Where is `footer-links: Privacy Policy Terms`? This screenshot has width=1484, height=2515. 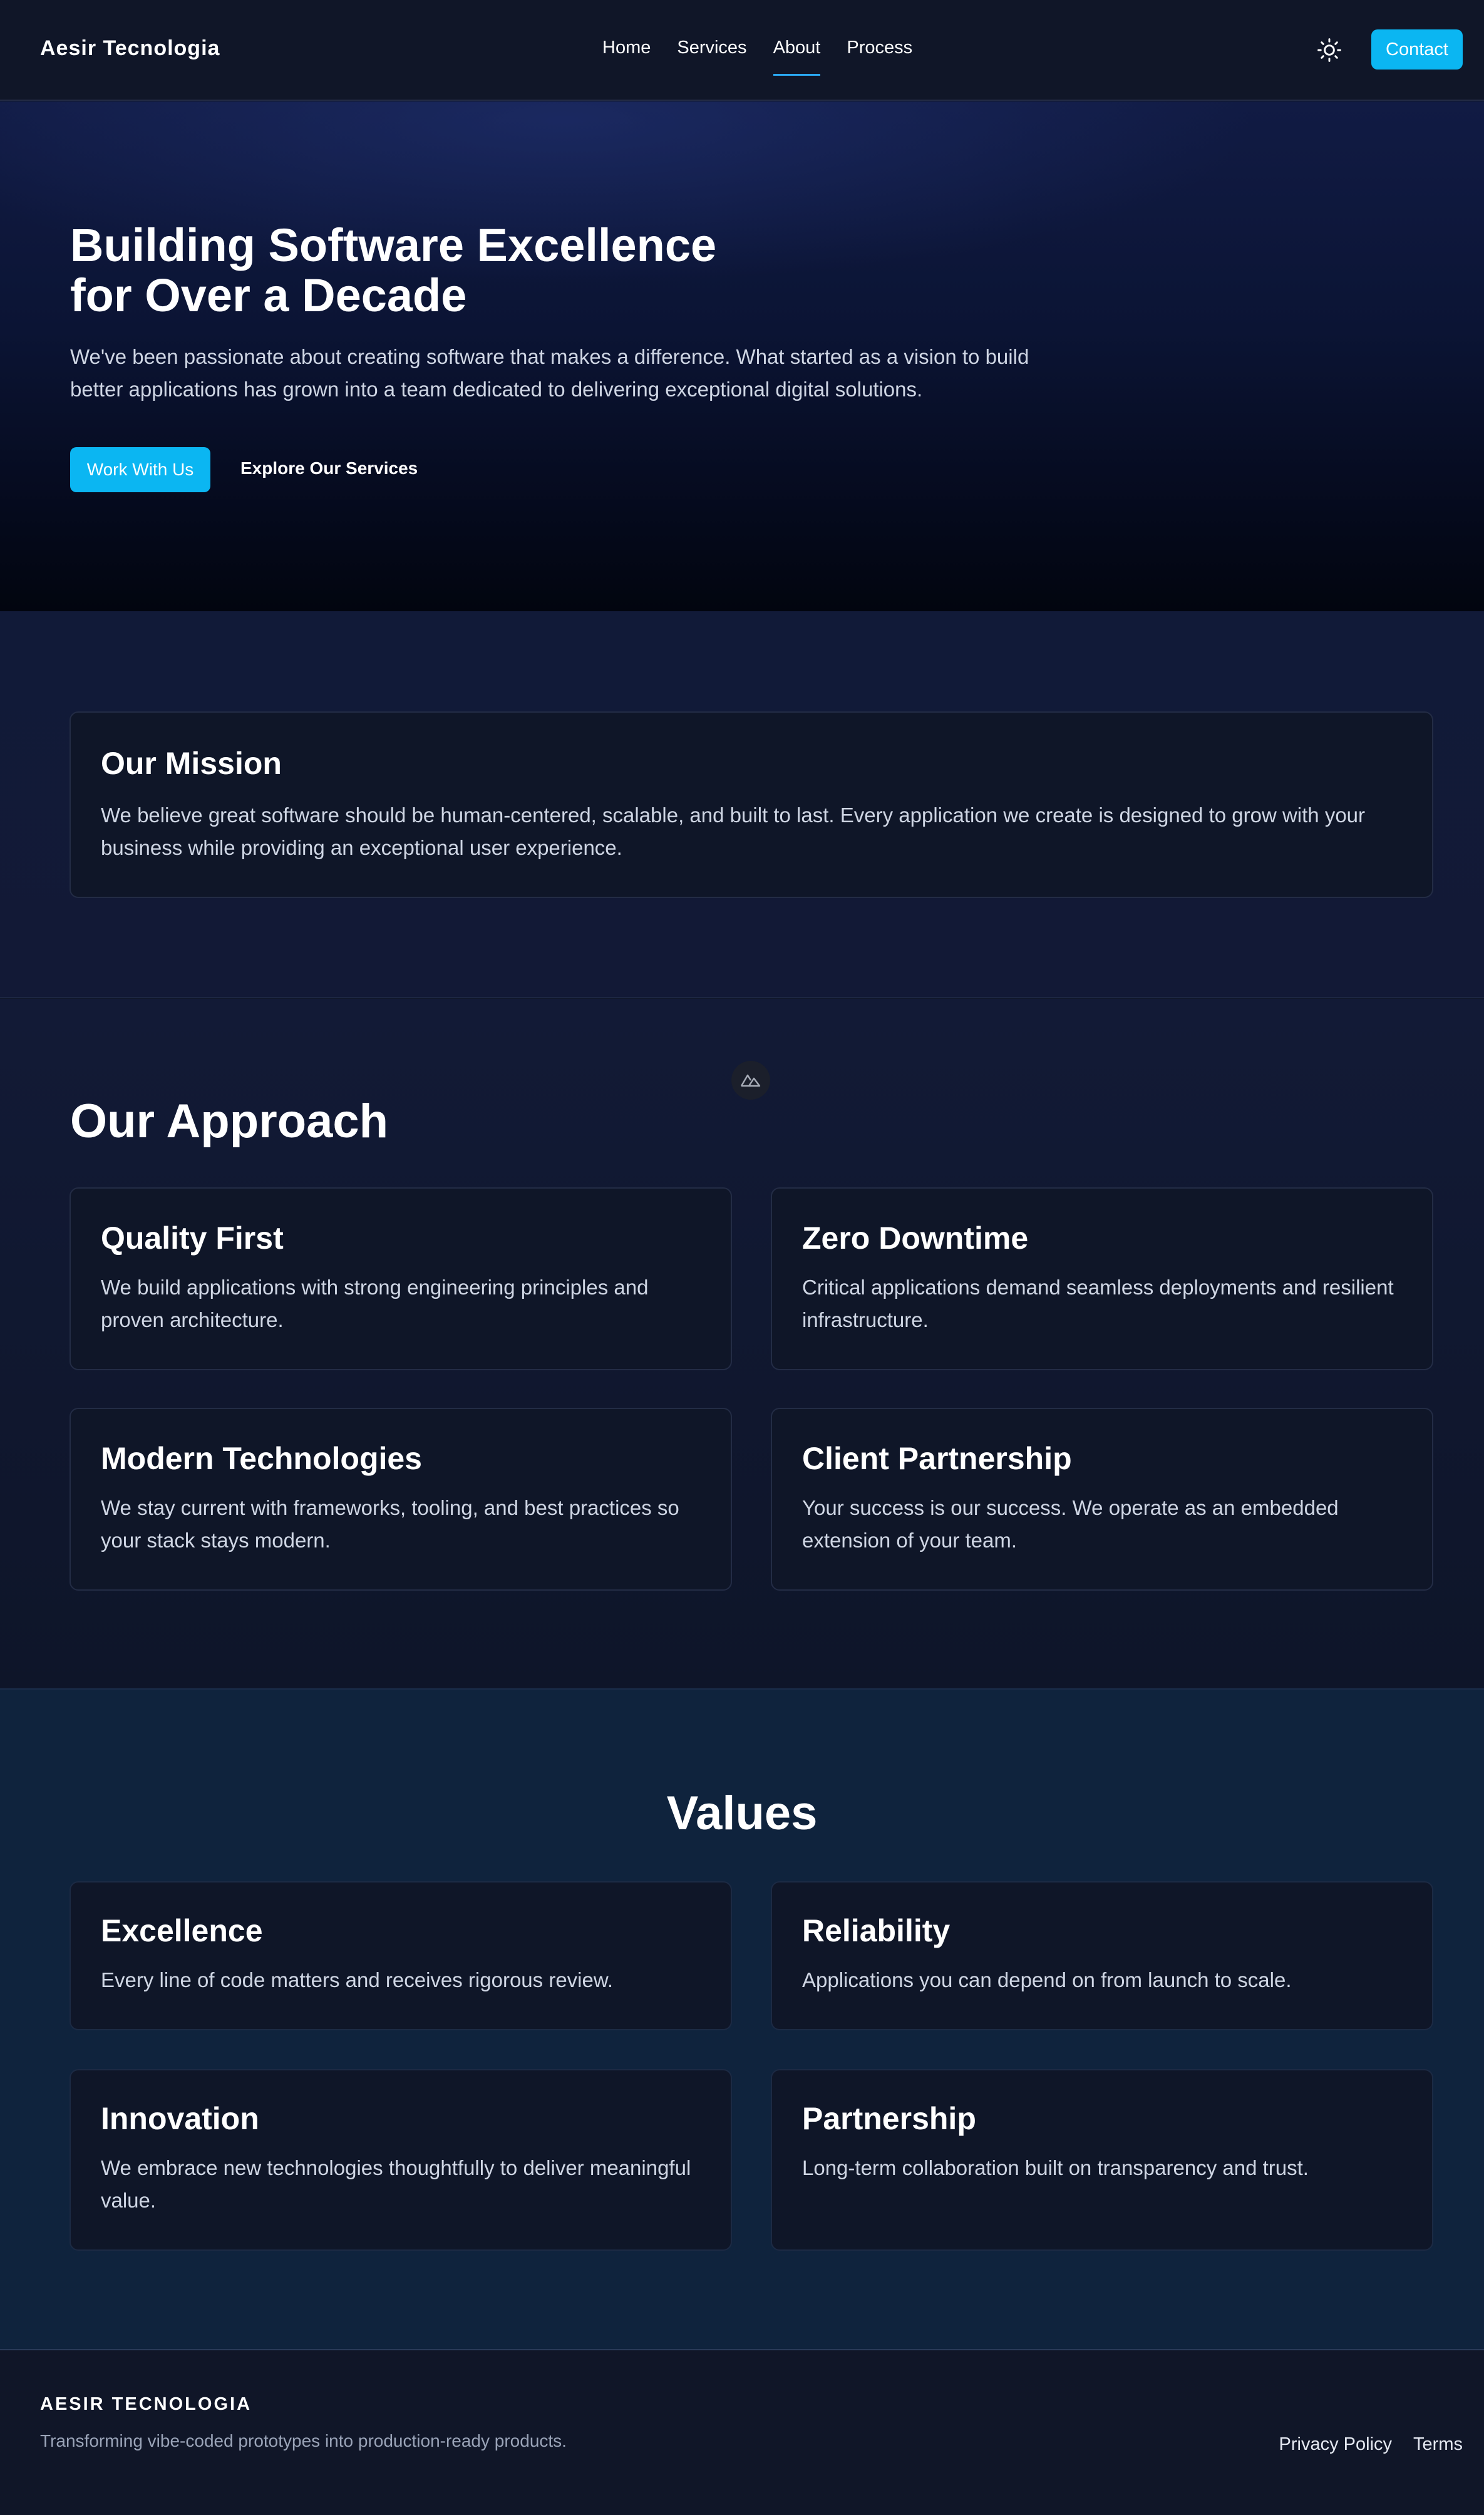 footer-links: Privacy Policy Terms is located at coordinates (1371, 2445).